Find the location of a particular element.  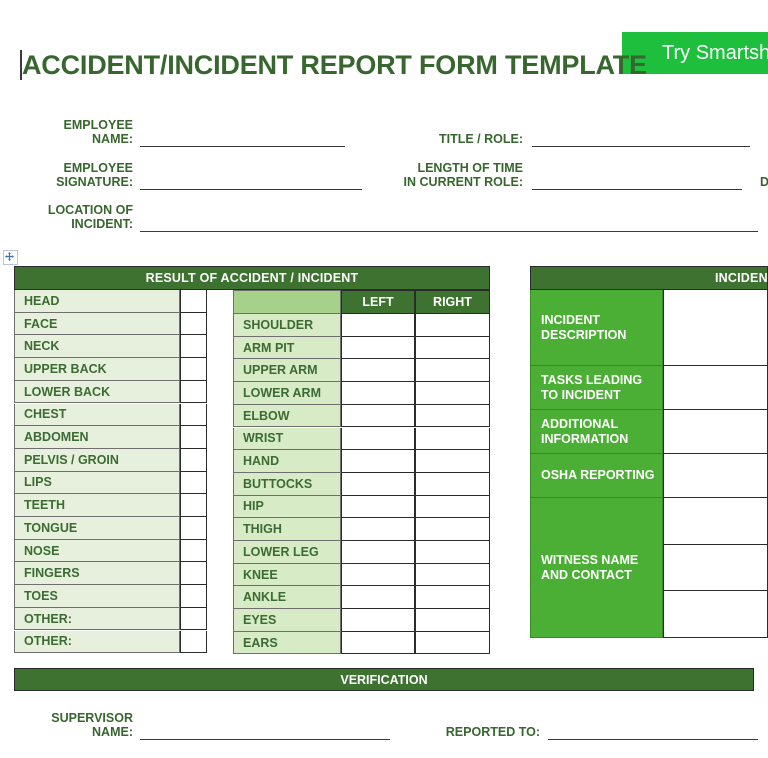

move-handle-icon is located at coordinates (10, 257).